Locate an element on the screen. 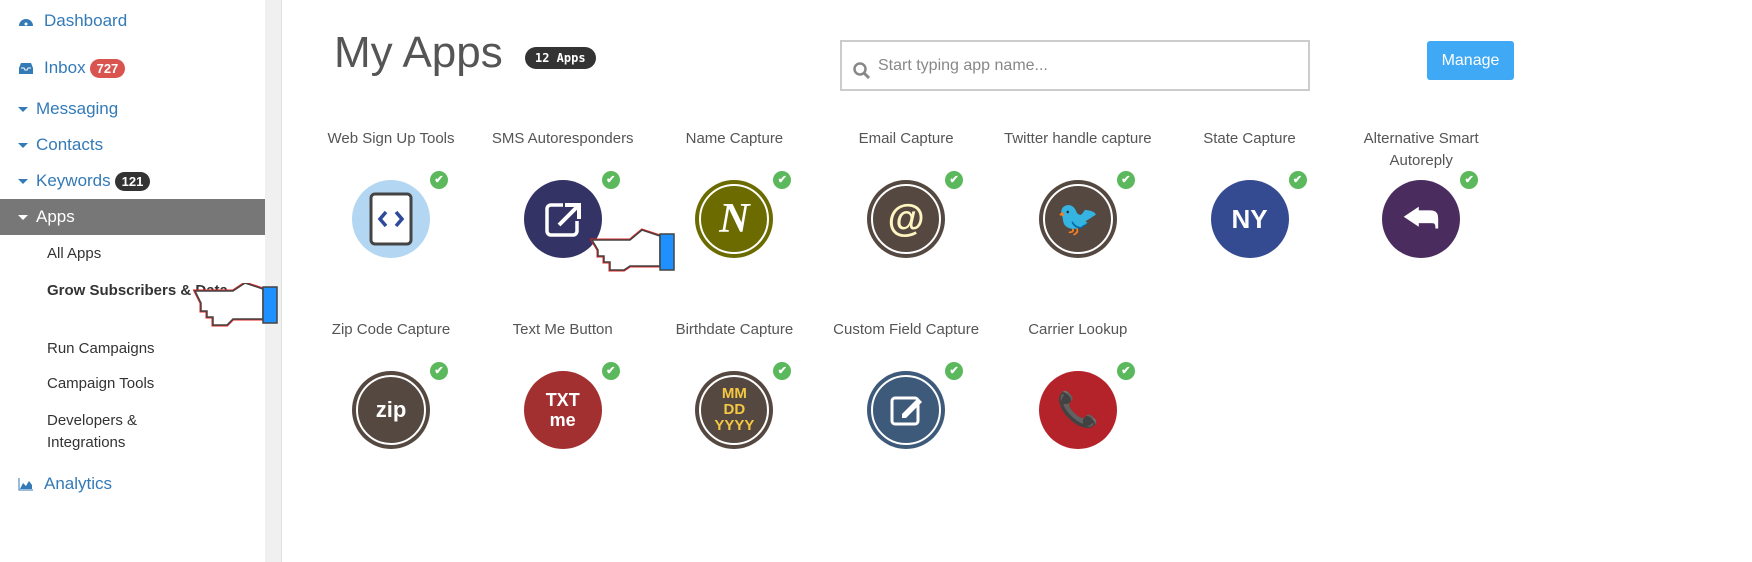 The width and height of the screenshot is (1752, 562). app-tile: Carrier Lookup 📞 ✔ is located at coordinates (1078, 384).